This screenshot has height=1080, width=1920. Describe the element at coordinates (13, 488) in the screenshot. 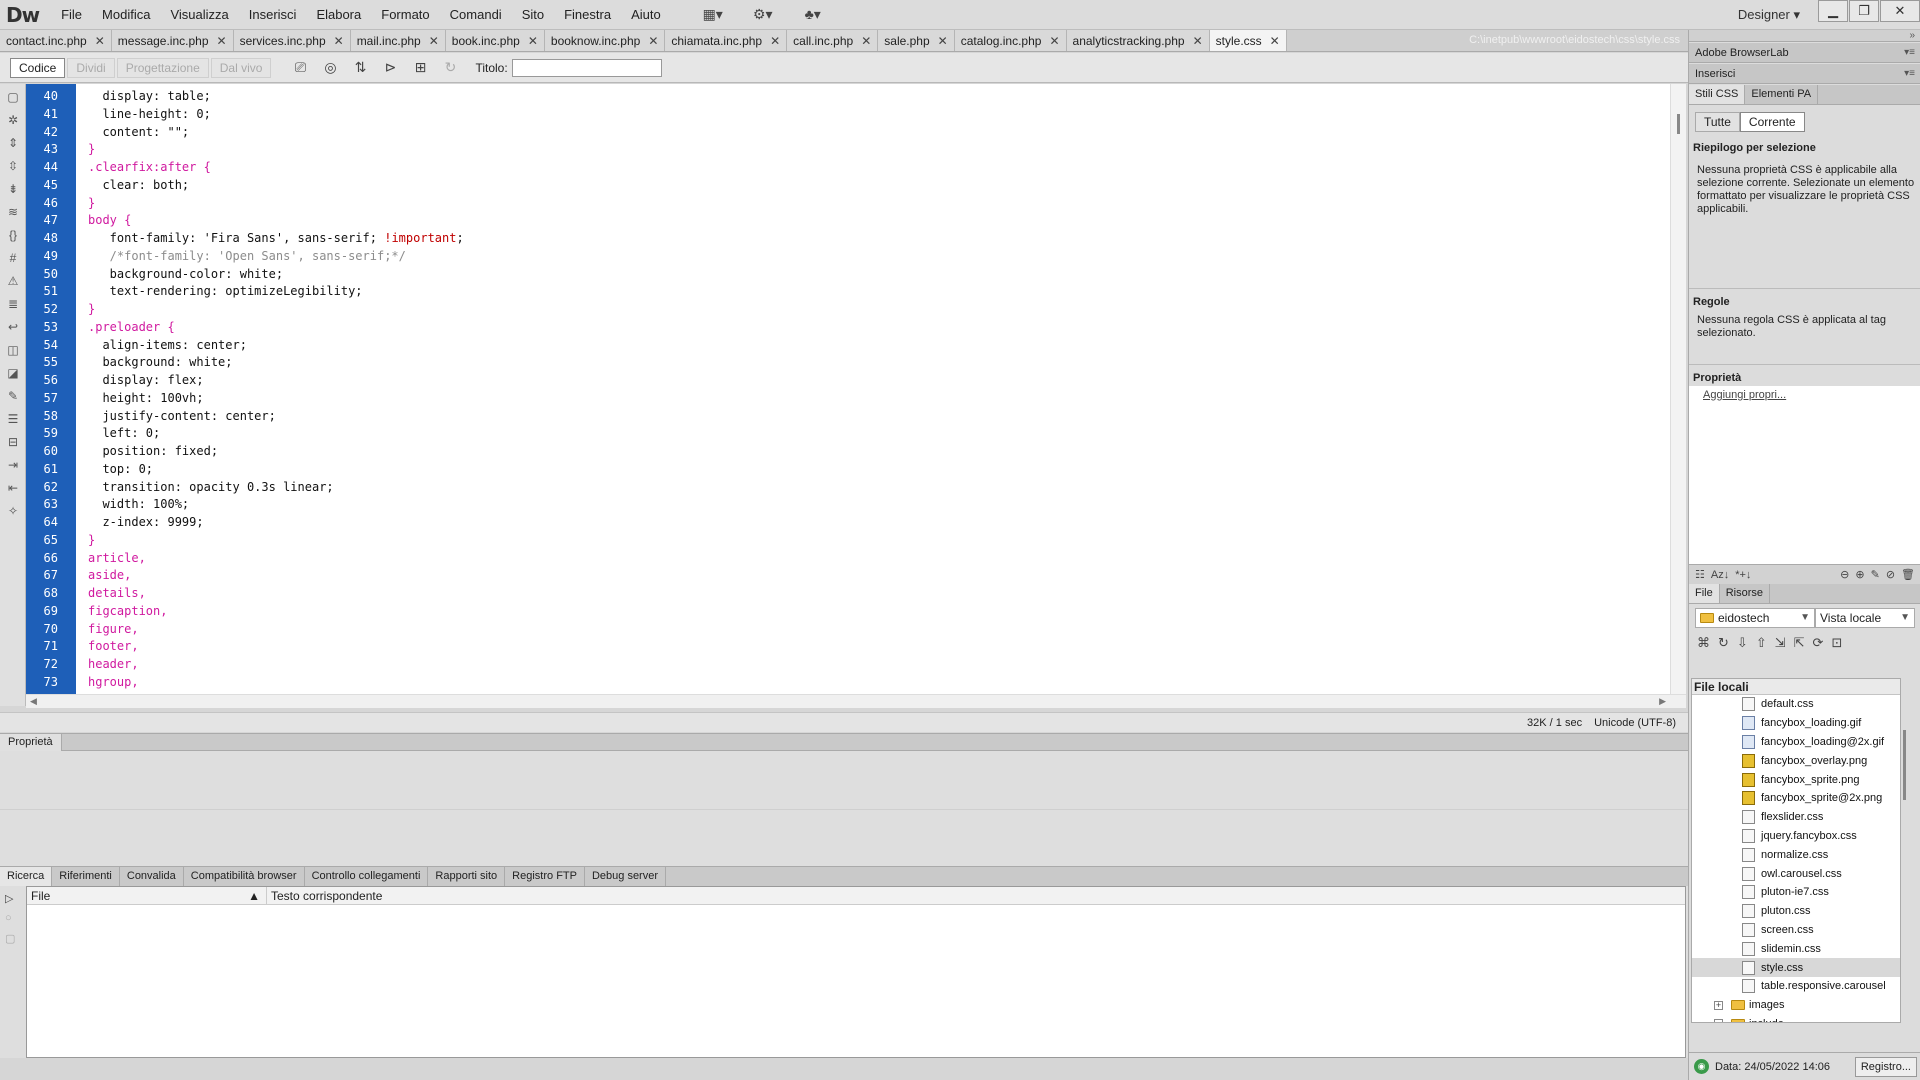

I see `outdent-icon: ⇤` at that location.